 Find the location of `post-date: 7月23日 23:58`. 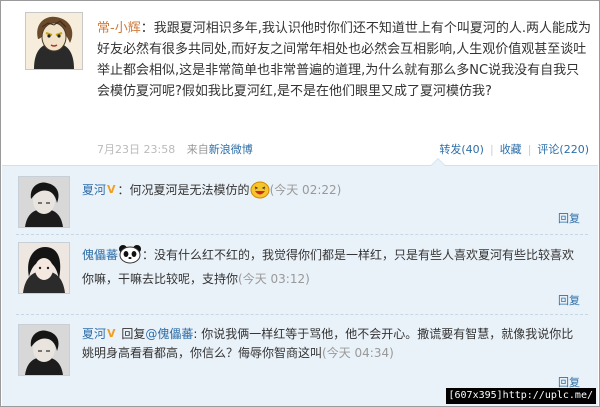

post-date: 7月23日 23:58 is located at coordinates (136, 149).